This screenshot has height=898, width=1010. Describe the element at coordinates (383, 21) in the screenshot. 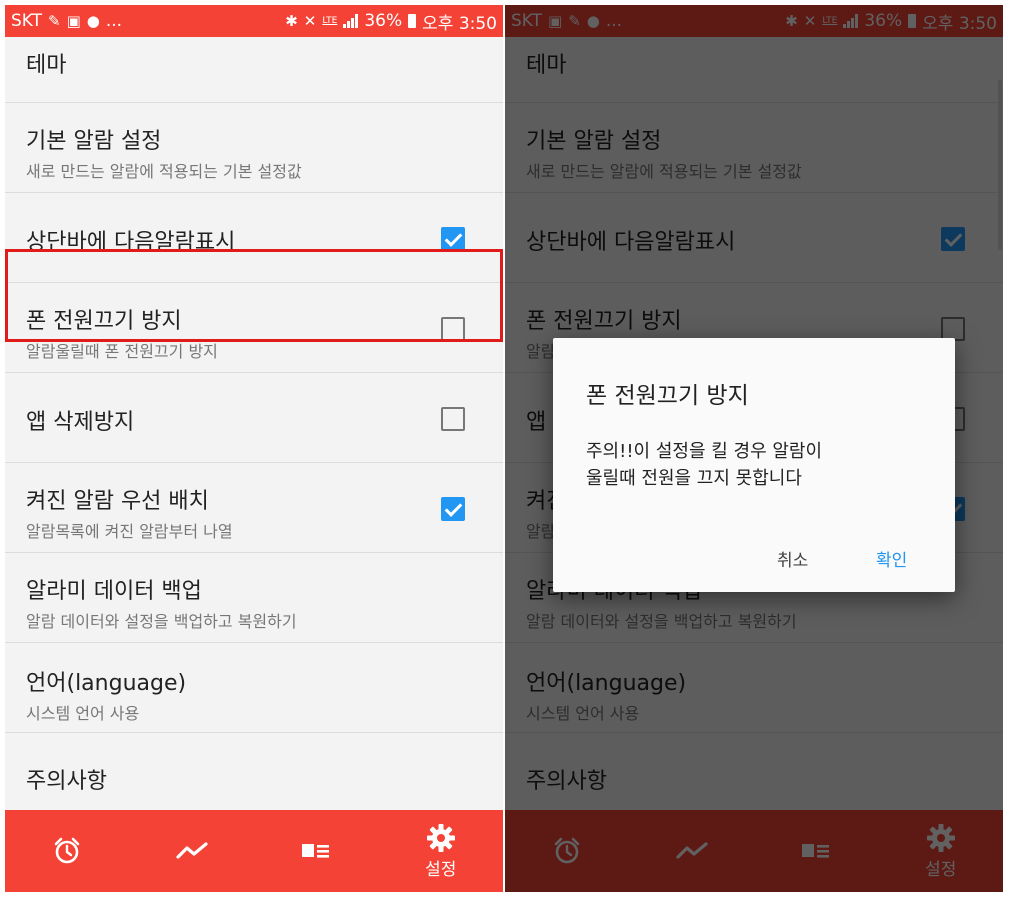

I see `battery-percent: 36%` at that location.